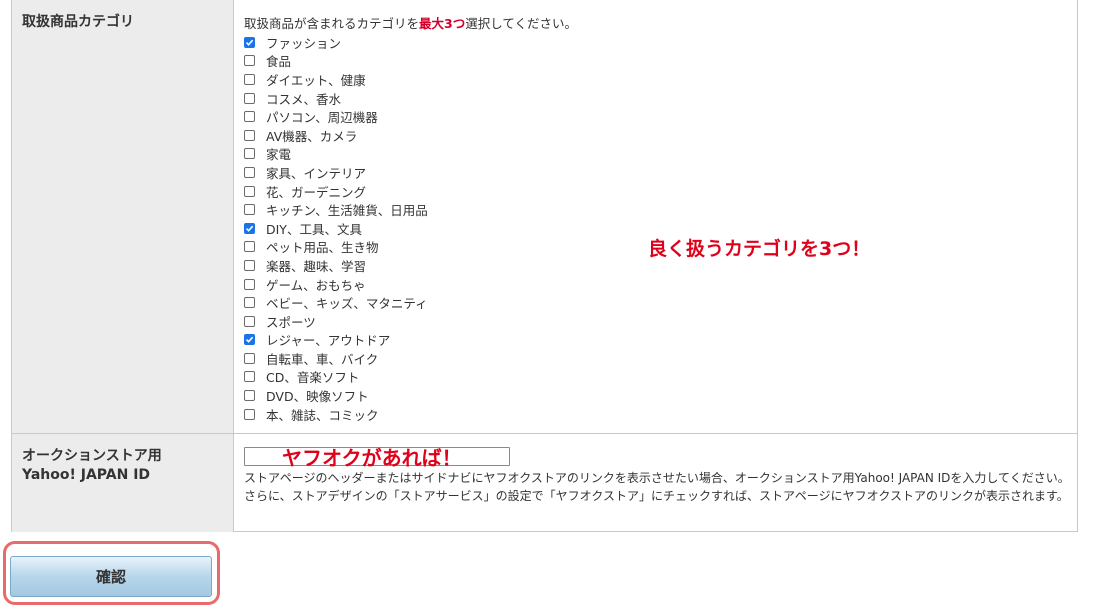 The width and height of the screenshot is (1099, 608). Describe the element at coordinates (291, 322) in the screenshot. I see `category-option-label: スポーツ` at that location.